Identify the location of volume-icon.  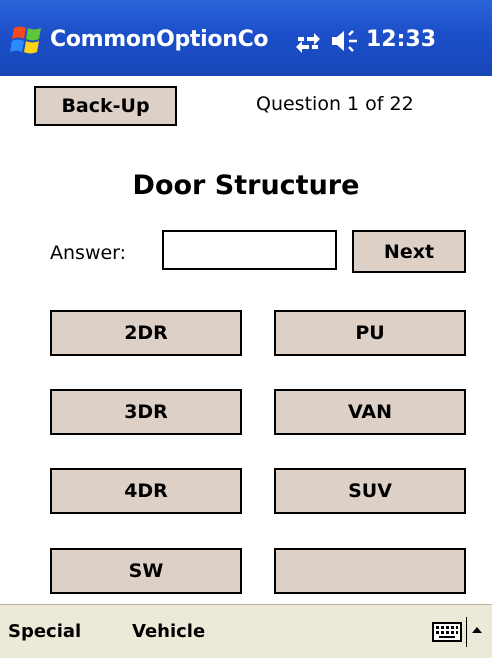
(345, 41).